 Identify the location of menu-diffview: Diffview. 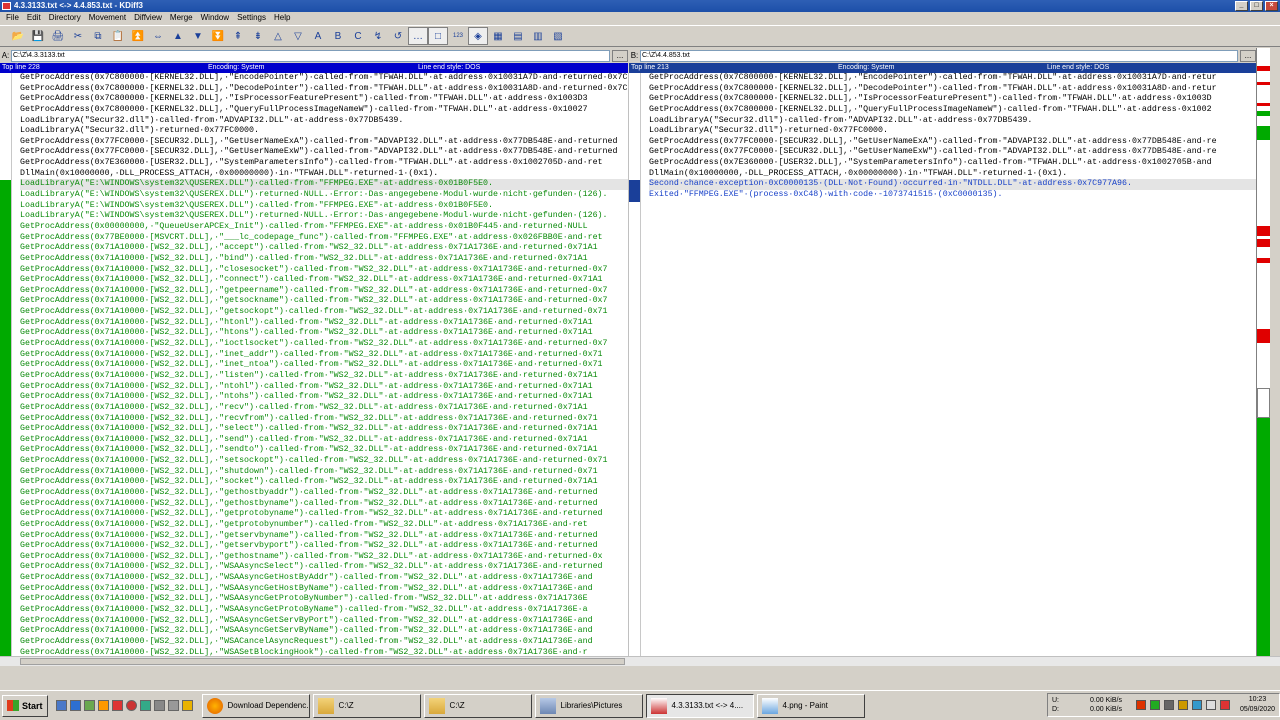
(148, 18).